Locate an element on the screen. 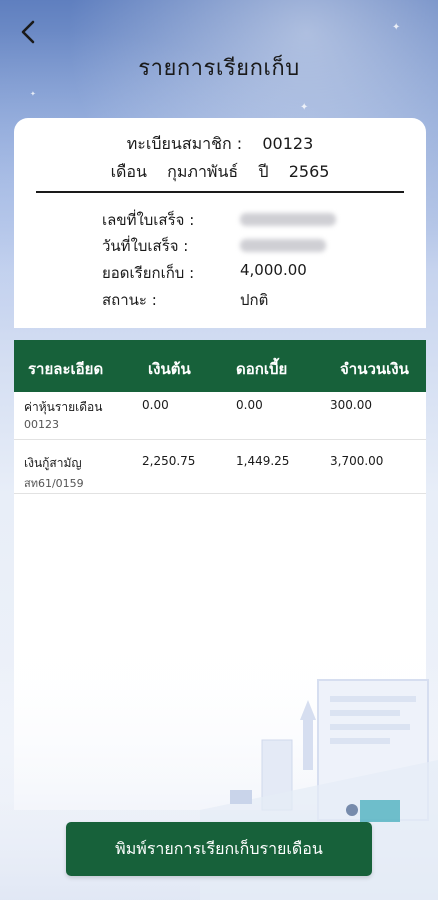  row-interest: 1,449.25 is located at coordinates (263, 461).